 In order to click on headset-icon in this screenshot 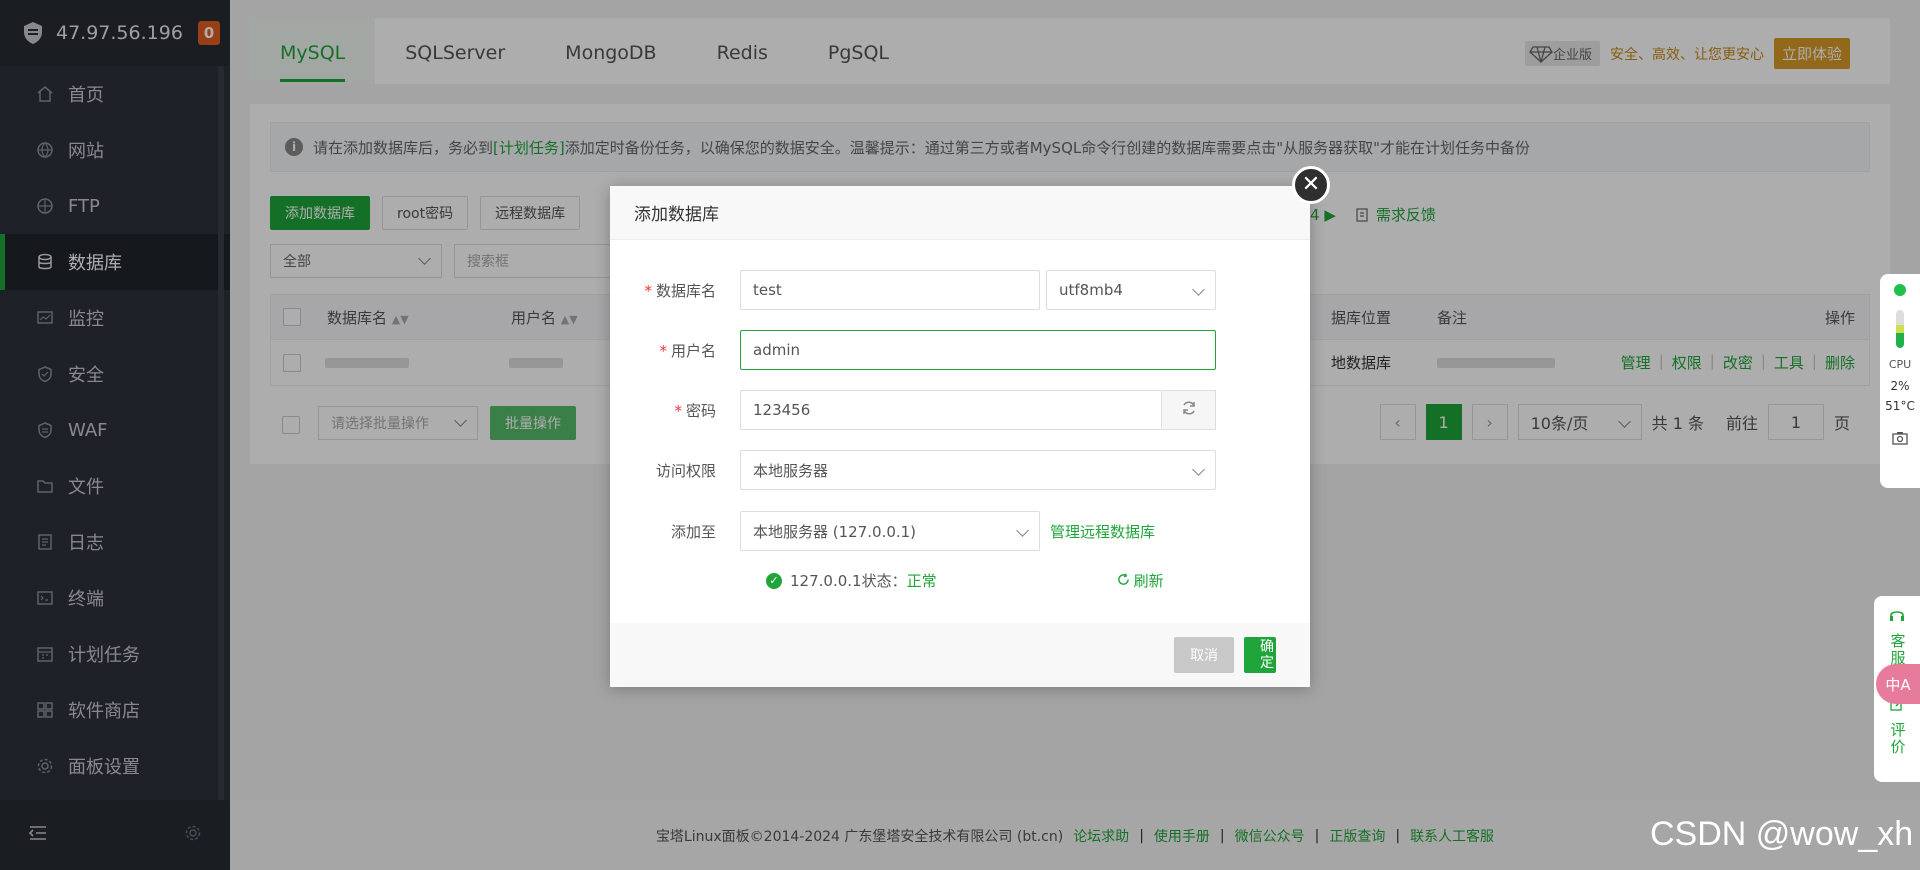, I will do `click(1897, 617)`.